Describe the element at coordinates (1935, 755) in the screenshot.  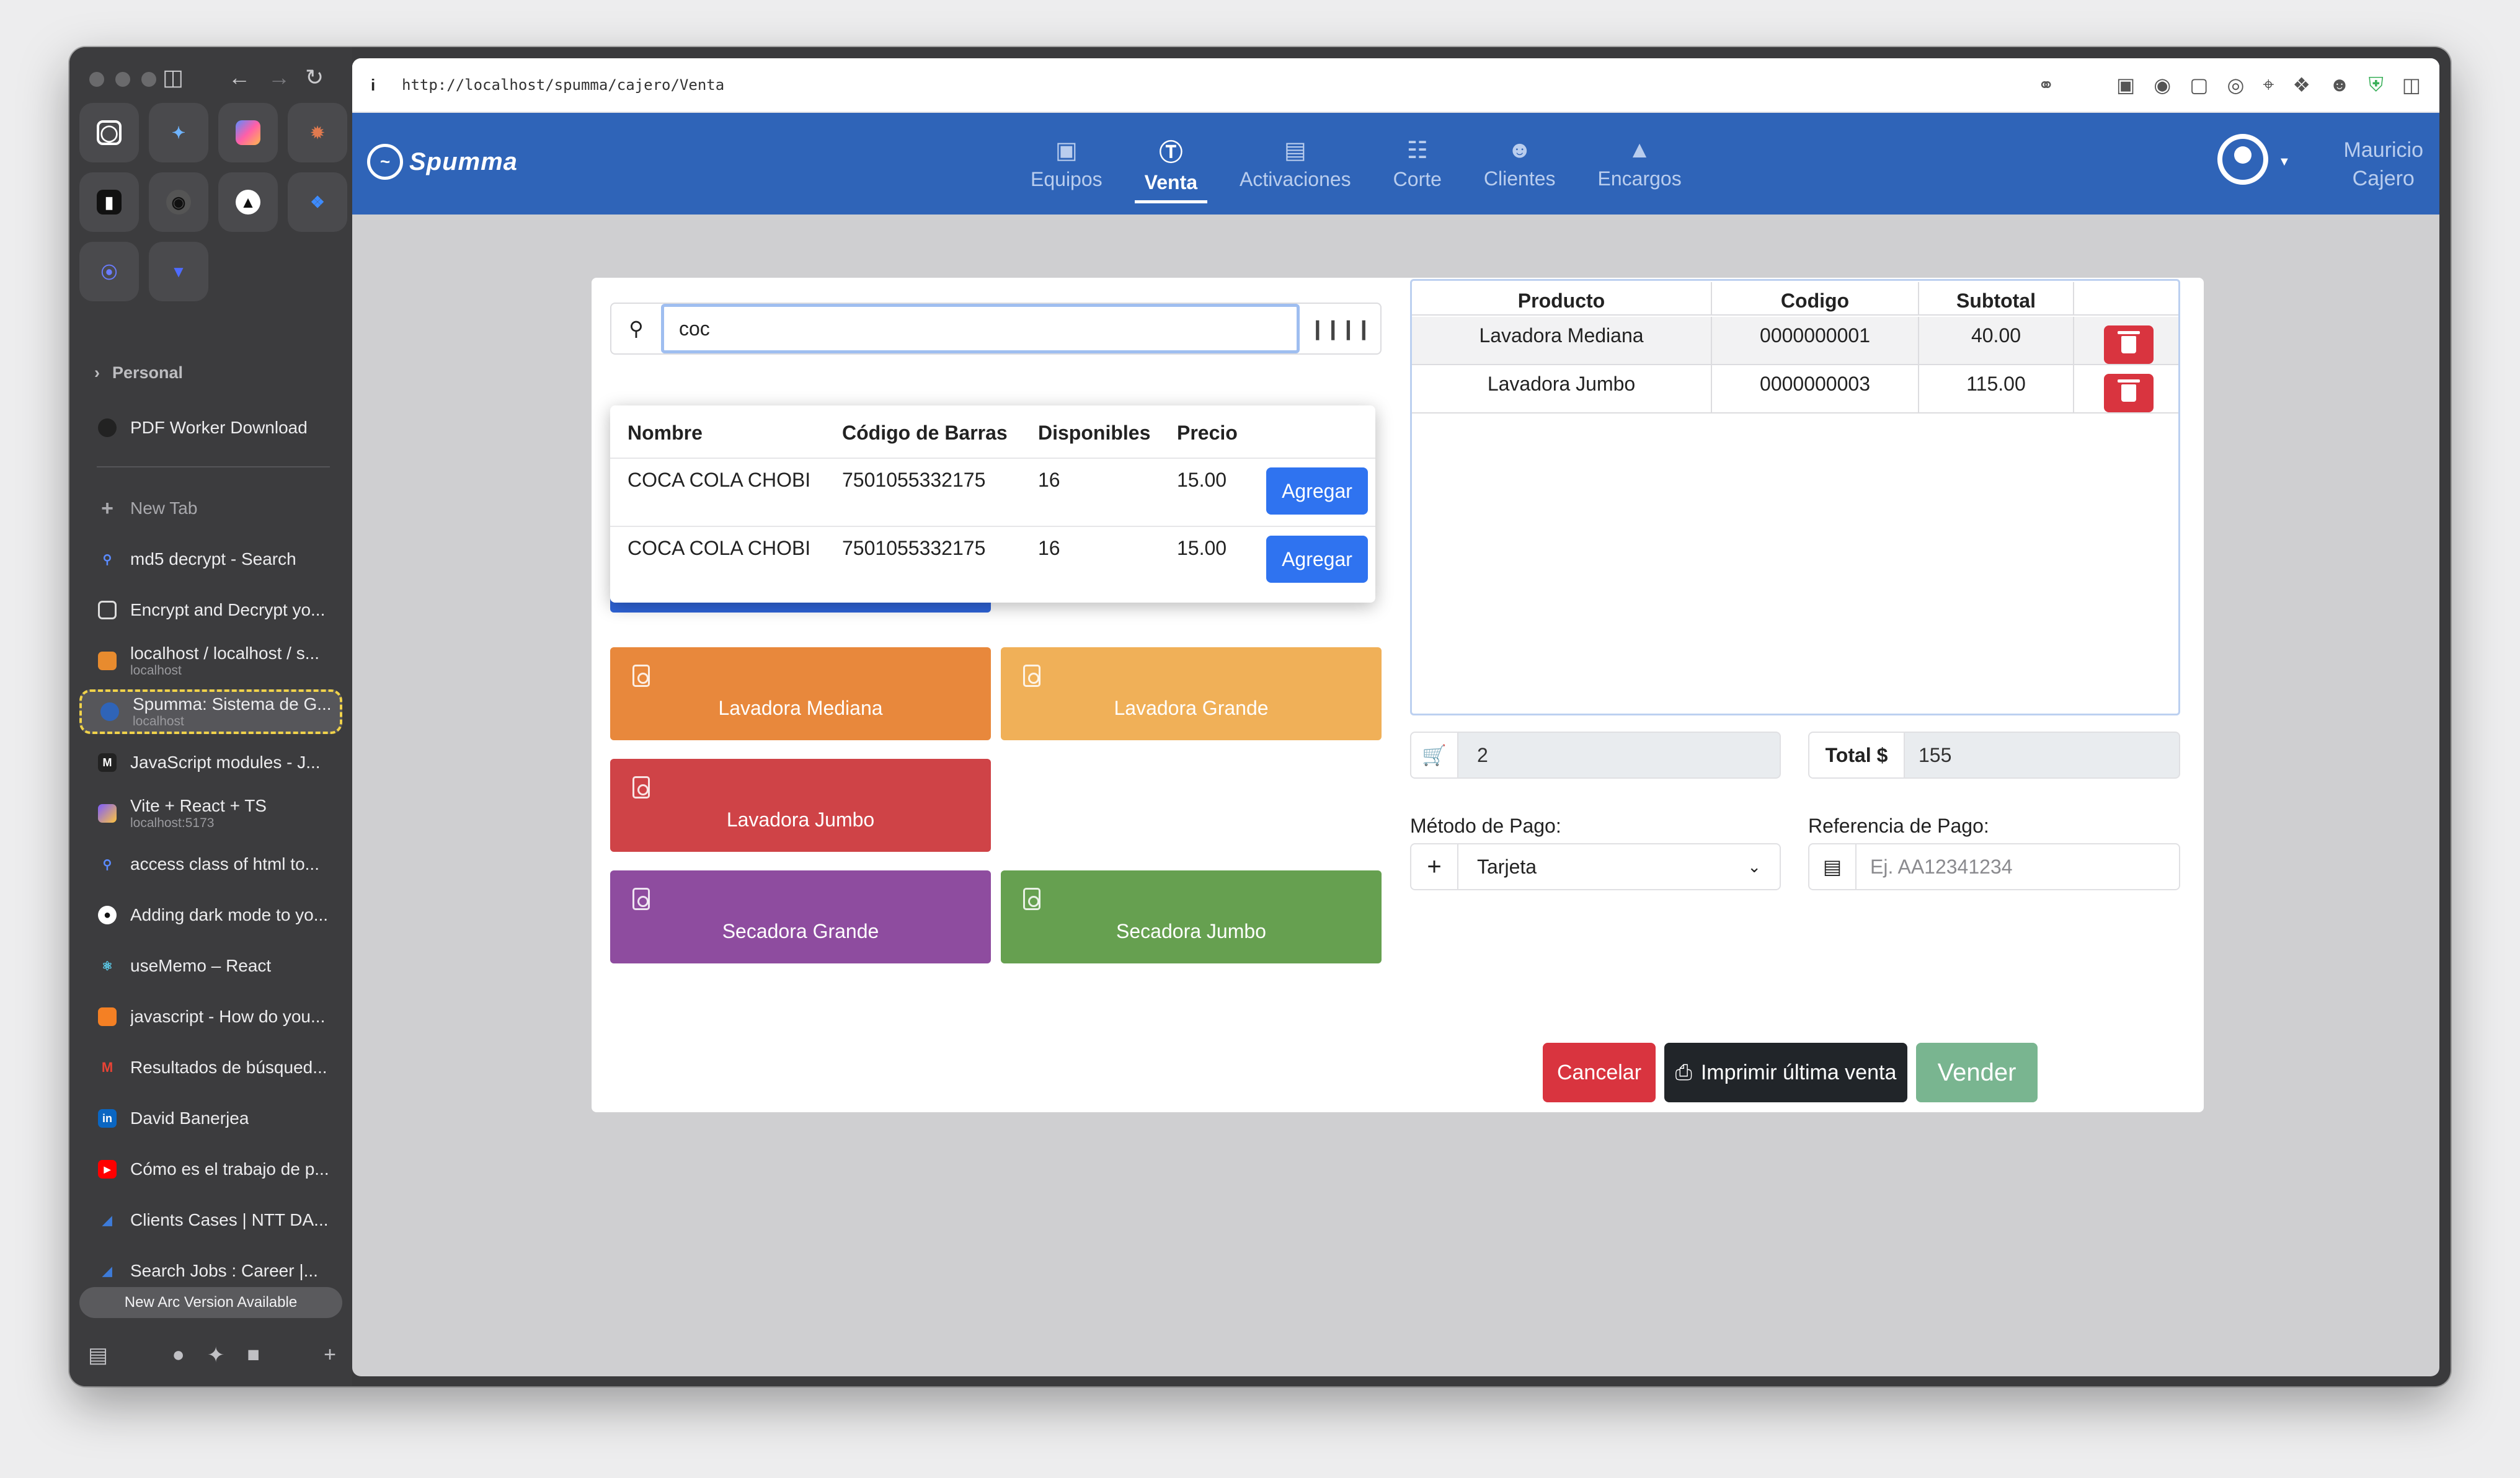
I see `total-value: 155` at that location.